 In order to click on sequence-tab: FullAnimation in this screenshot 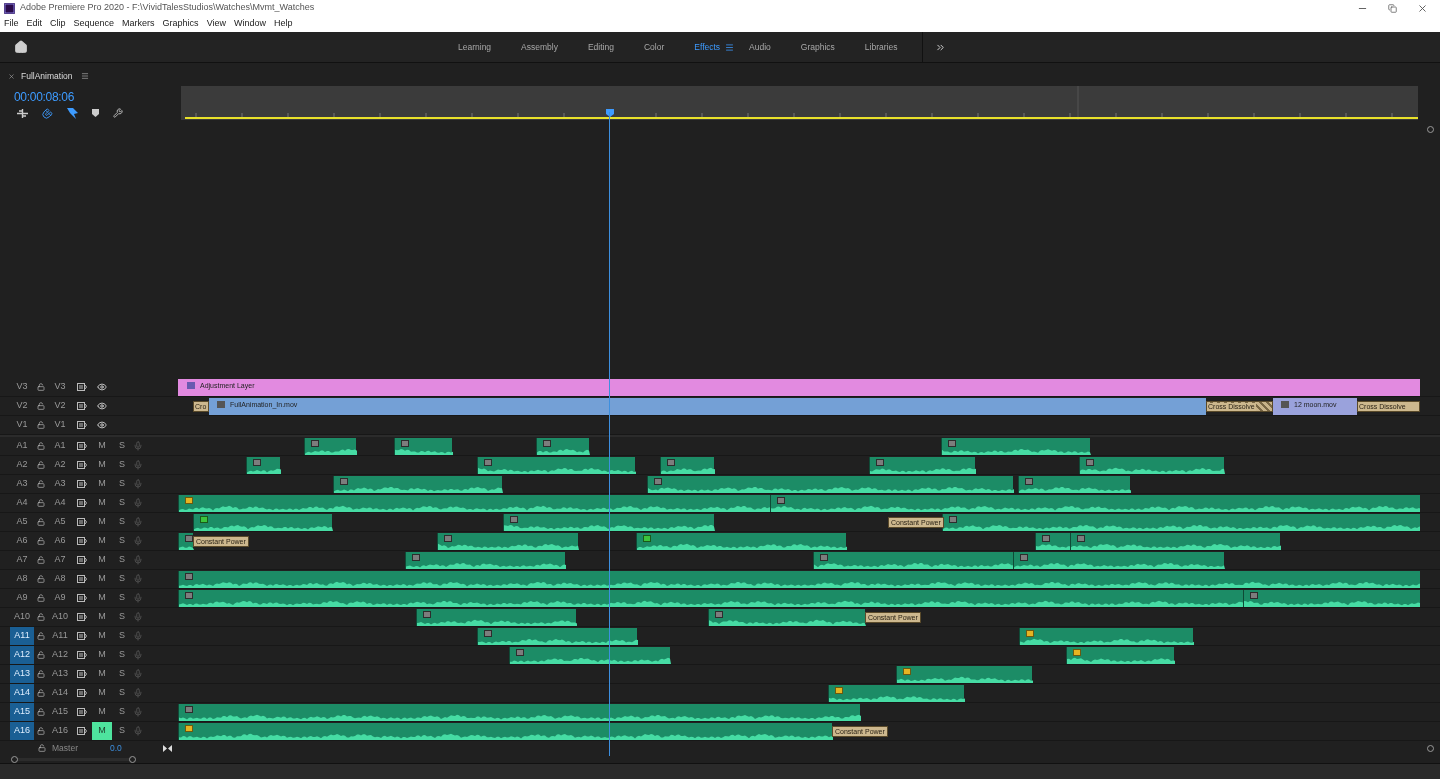, I will do `click(47, 76)`.